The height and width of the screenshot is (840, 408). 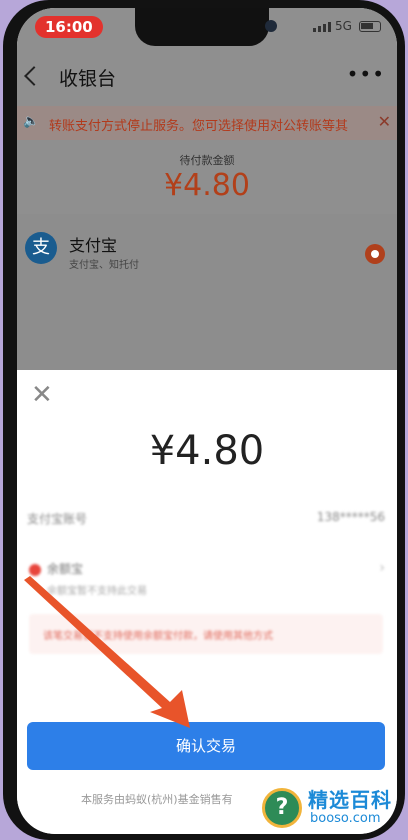 I want to click on arrow-shape, so click(x=107, y=652).